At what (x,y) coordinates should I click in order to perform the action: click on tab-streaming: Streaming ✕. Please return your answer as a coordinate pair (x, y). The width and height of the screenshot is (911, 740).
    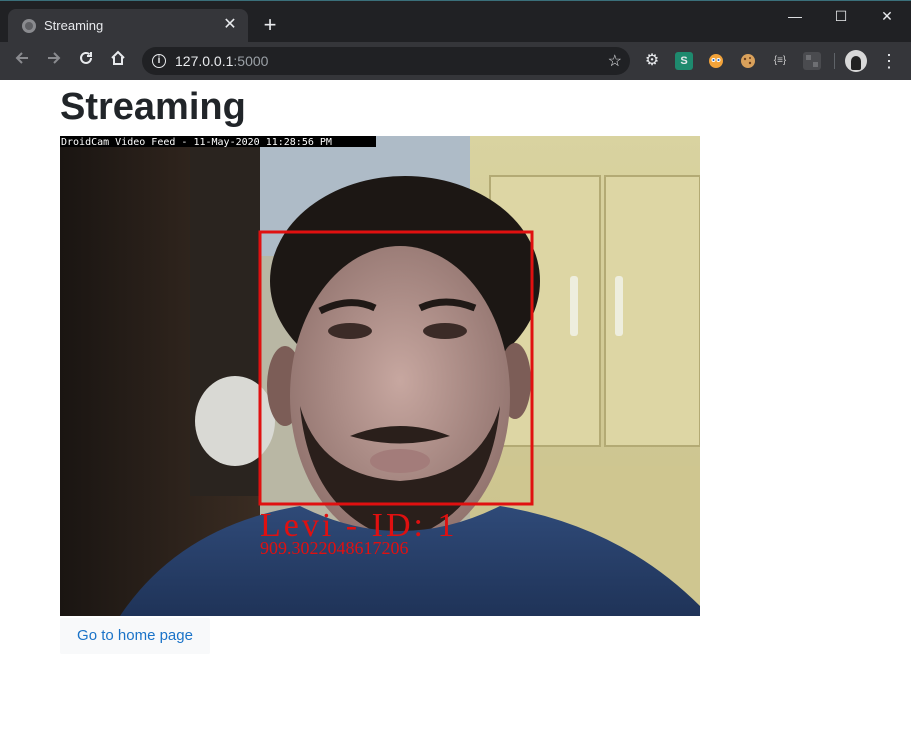
    Looking at the image, I should click on (128, 26).